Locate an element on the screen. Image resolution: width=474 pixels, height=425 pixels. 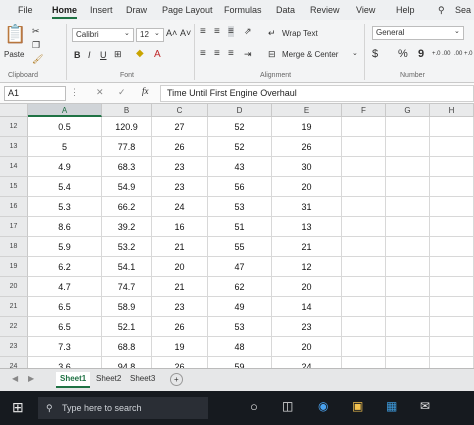
cell: 54.1 is located at coordinates (127, 267).